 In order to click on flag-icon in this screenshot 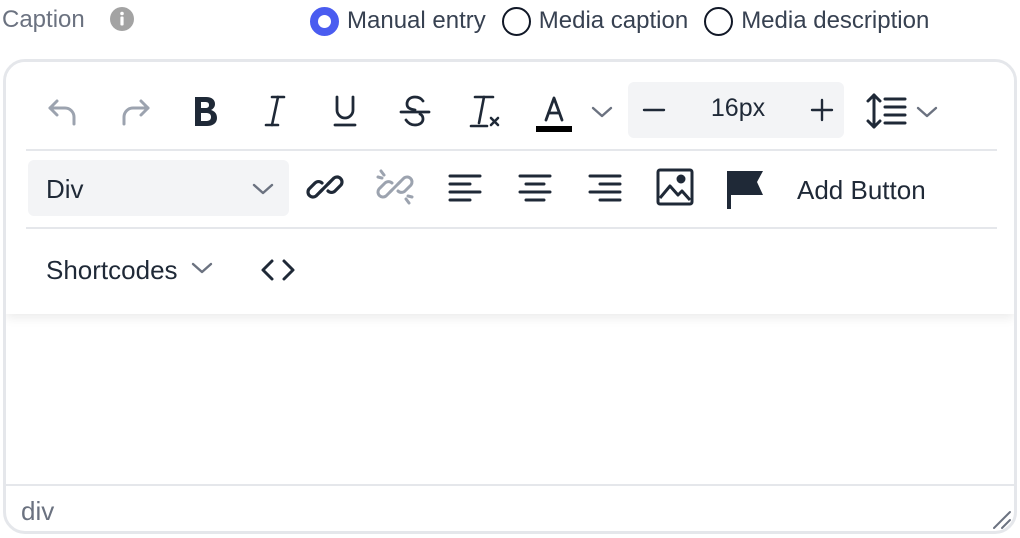, I will do `click(745, 189)`.